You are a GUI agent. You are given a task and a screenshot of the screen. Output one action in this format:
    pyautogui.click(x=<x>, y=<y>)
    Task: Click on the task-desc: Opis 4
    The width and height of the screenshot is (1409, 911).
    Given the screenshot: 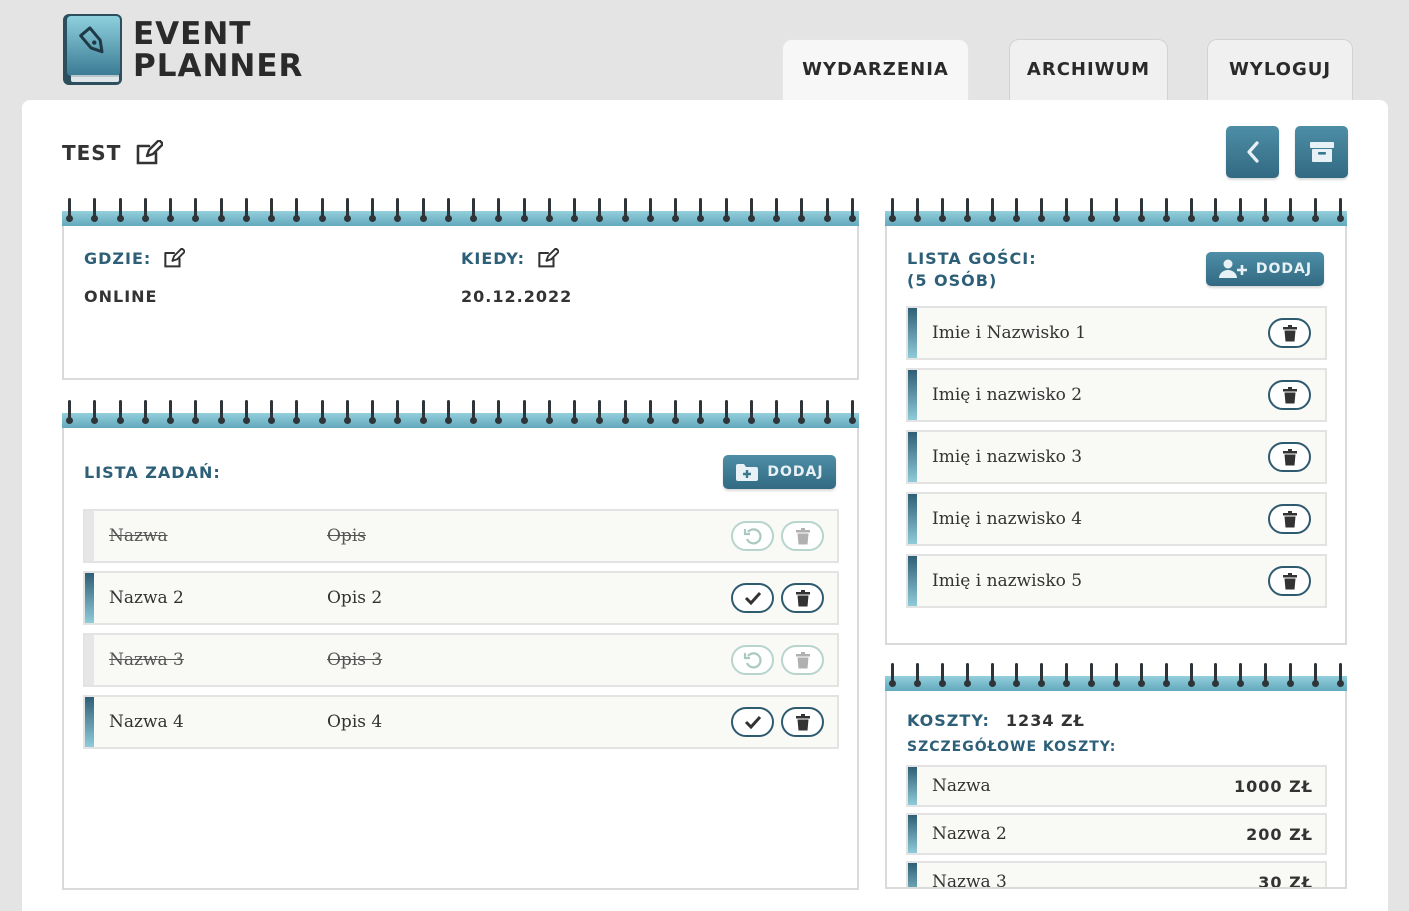 What is the action you would take?
    pyautogui.click(x=355, y=722)
    